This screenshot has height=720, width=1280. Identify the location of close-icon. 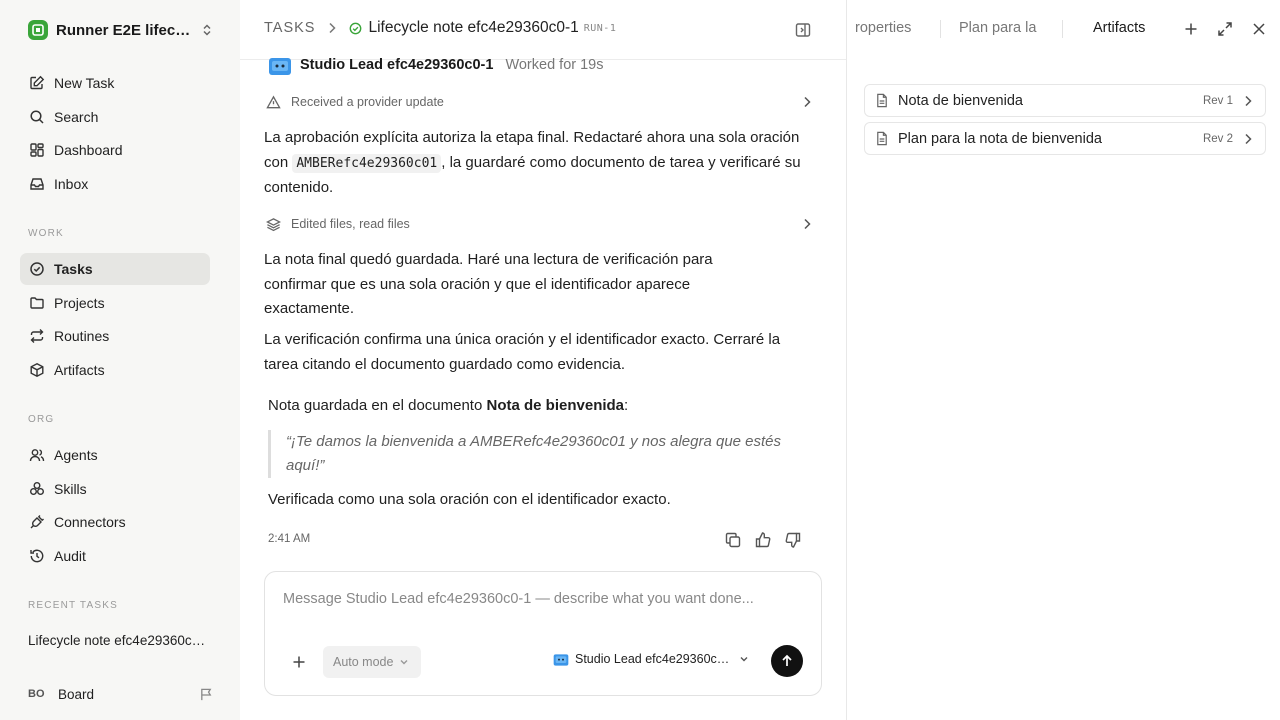
(1259, 29).